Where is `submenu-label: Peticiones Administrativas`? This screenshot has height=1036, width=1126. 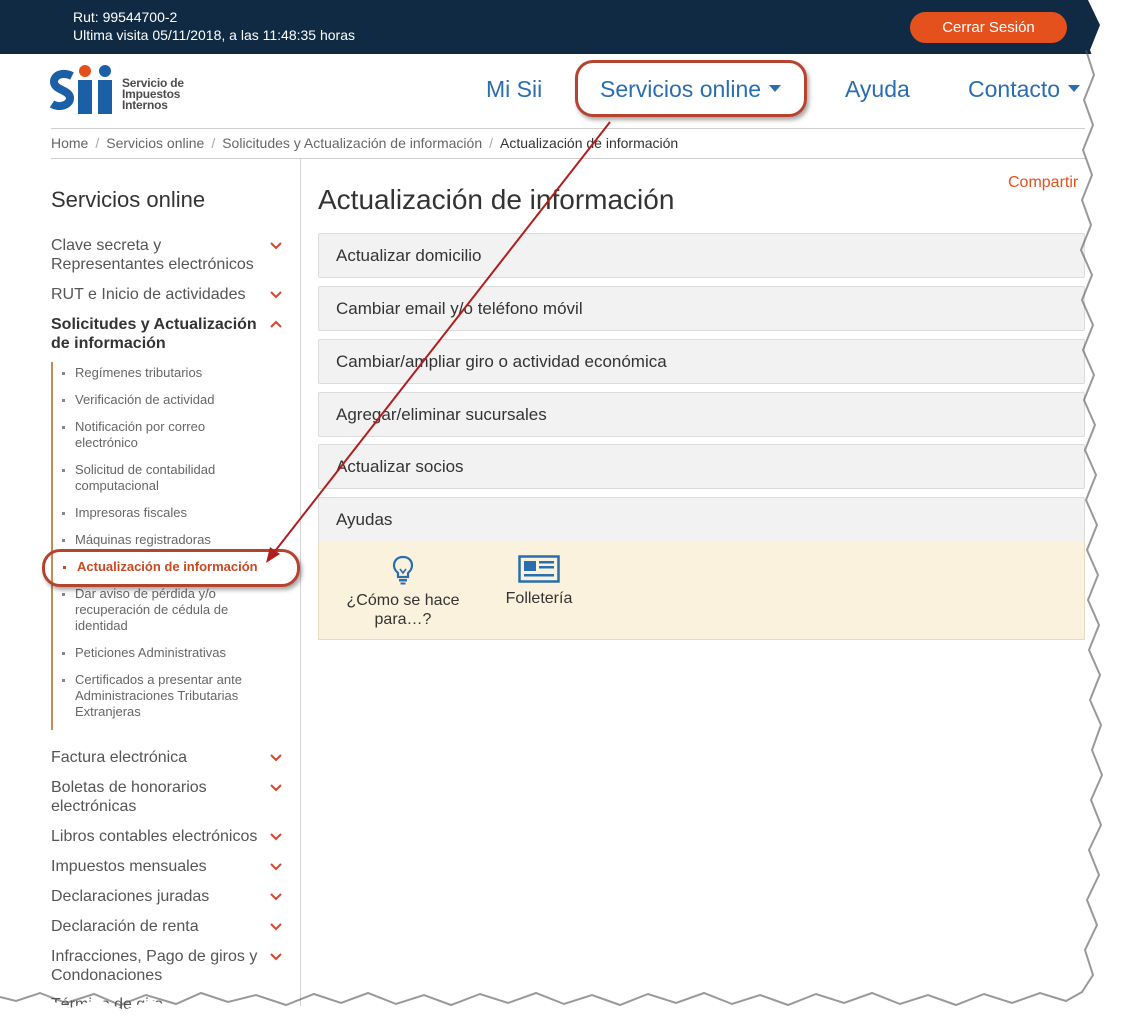
submenu-label: Peticiones Administrativas is located at coordinates (151, 652).